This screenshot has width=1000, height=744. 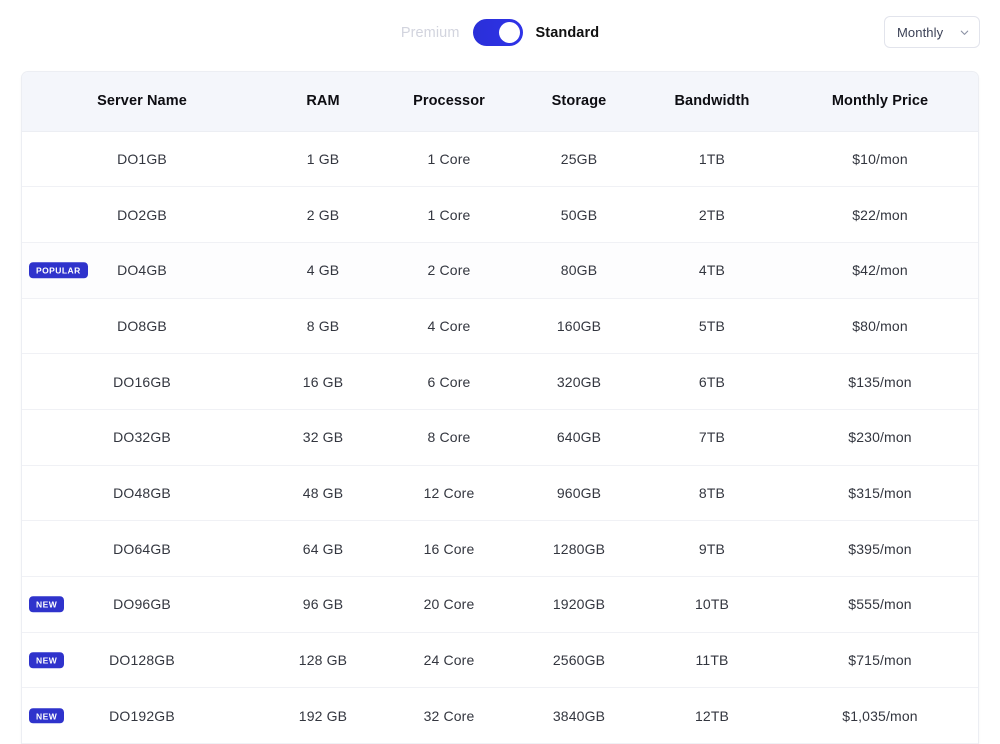 I want to click on cell-server-name: NEW DO128GB, so click(x=142, y=660).